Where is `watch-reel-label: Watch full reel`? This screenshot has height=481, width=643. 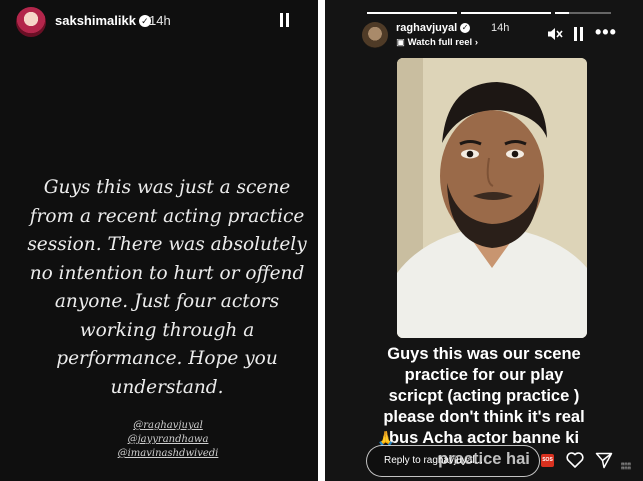
watch-reel-label: Watch full reel is located at coordinates (440, 42).